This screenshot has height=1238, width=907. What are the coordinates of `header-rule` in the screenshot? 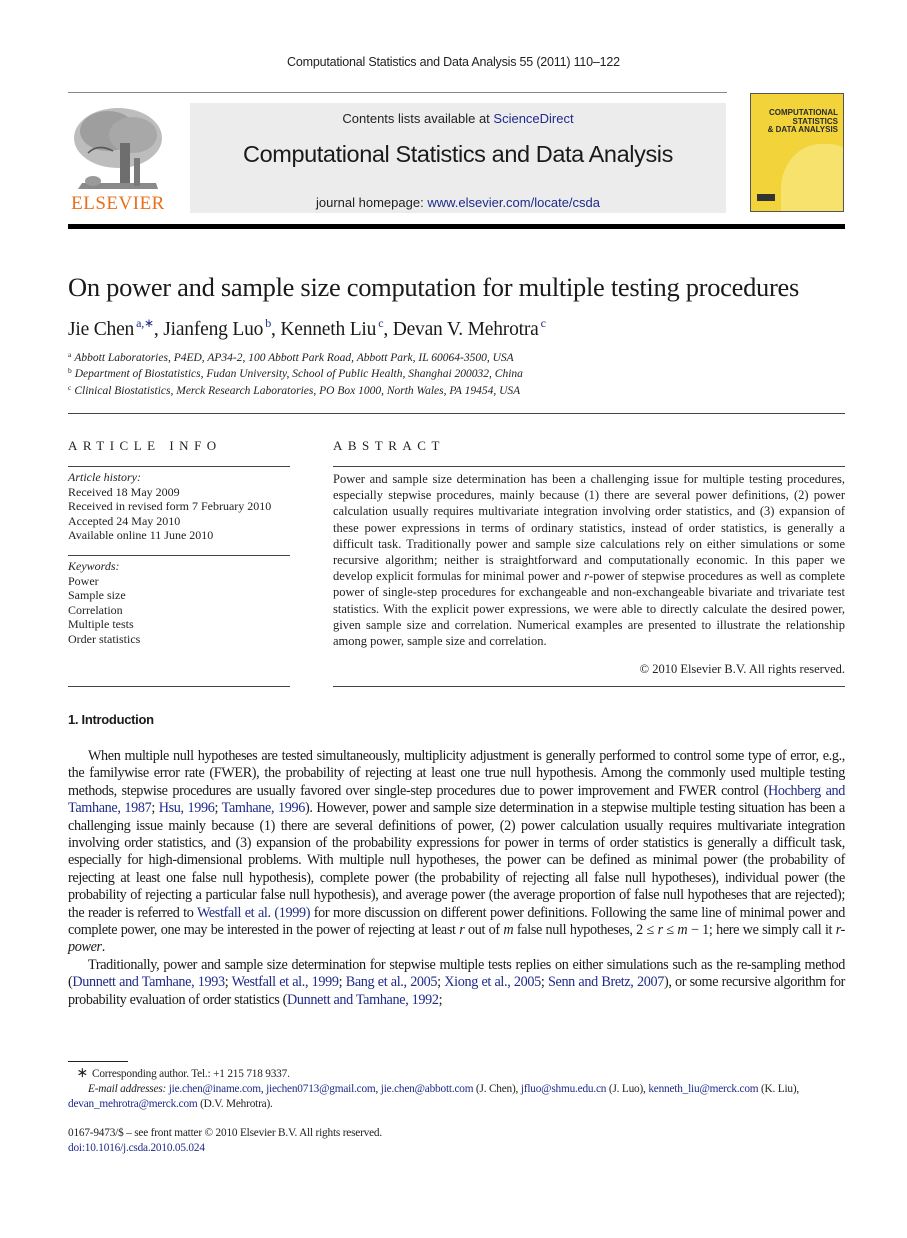 It's located at (397, 92).